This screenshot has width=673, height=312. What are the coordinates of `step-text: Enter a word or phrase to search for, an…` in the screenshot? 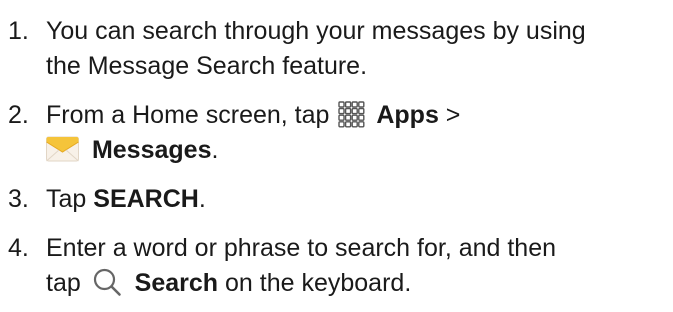 It's located at (301, 248).